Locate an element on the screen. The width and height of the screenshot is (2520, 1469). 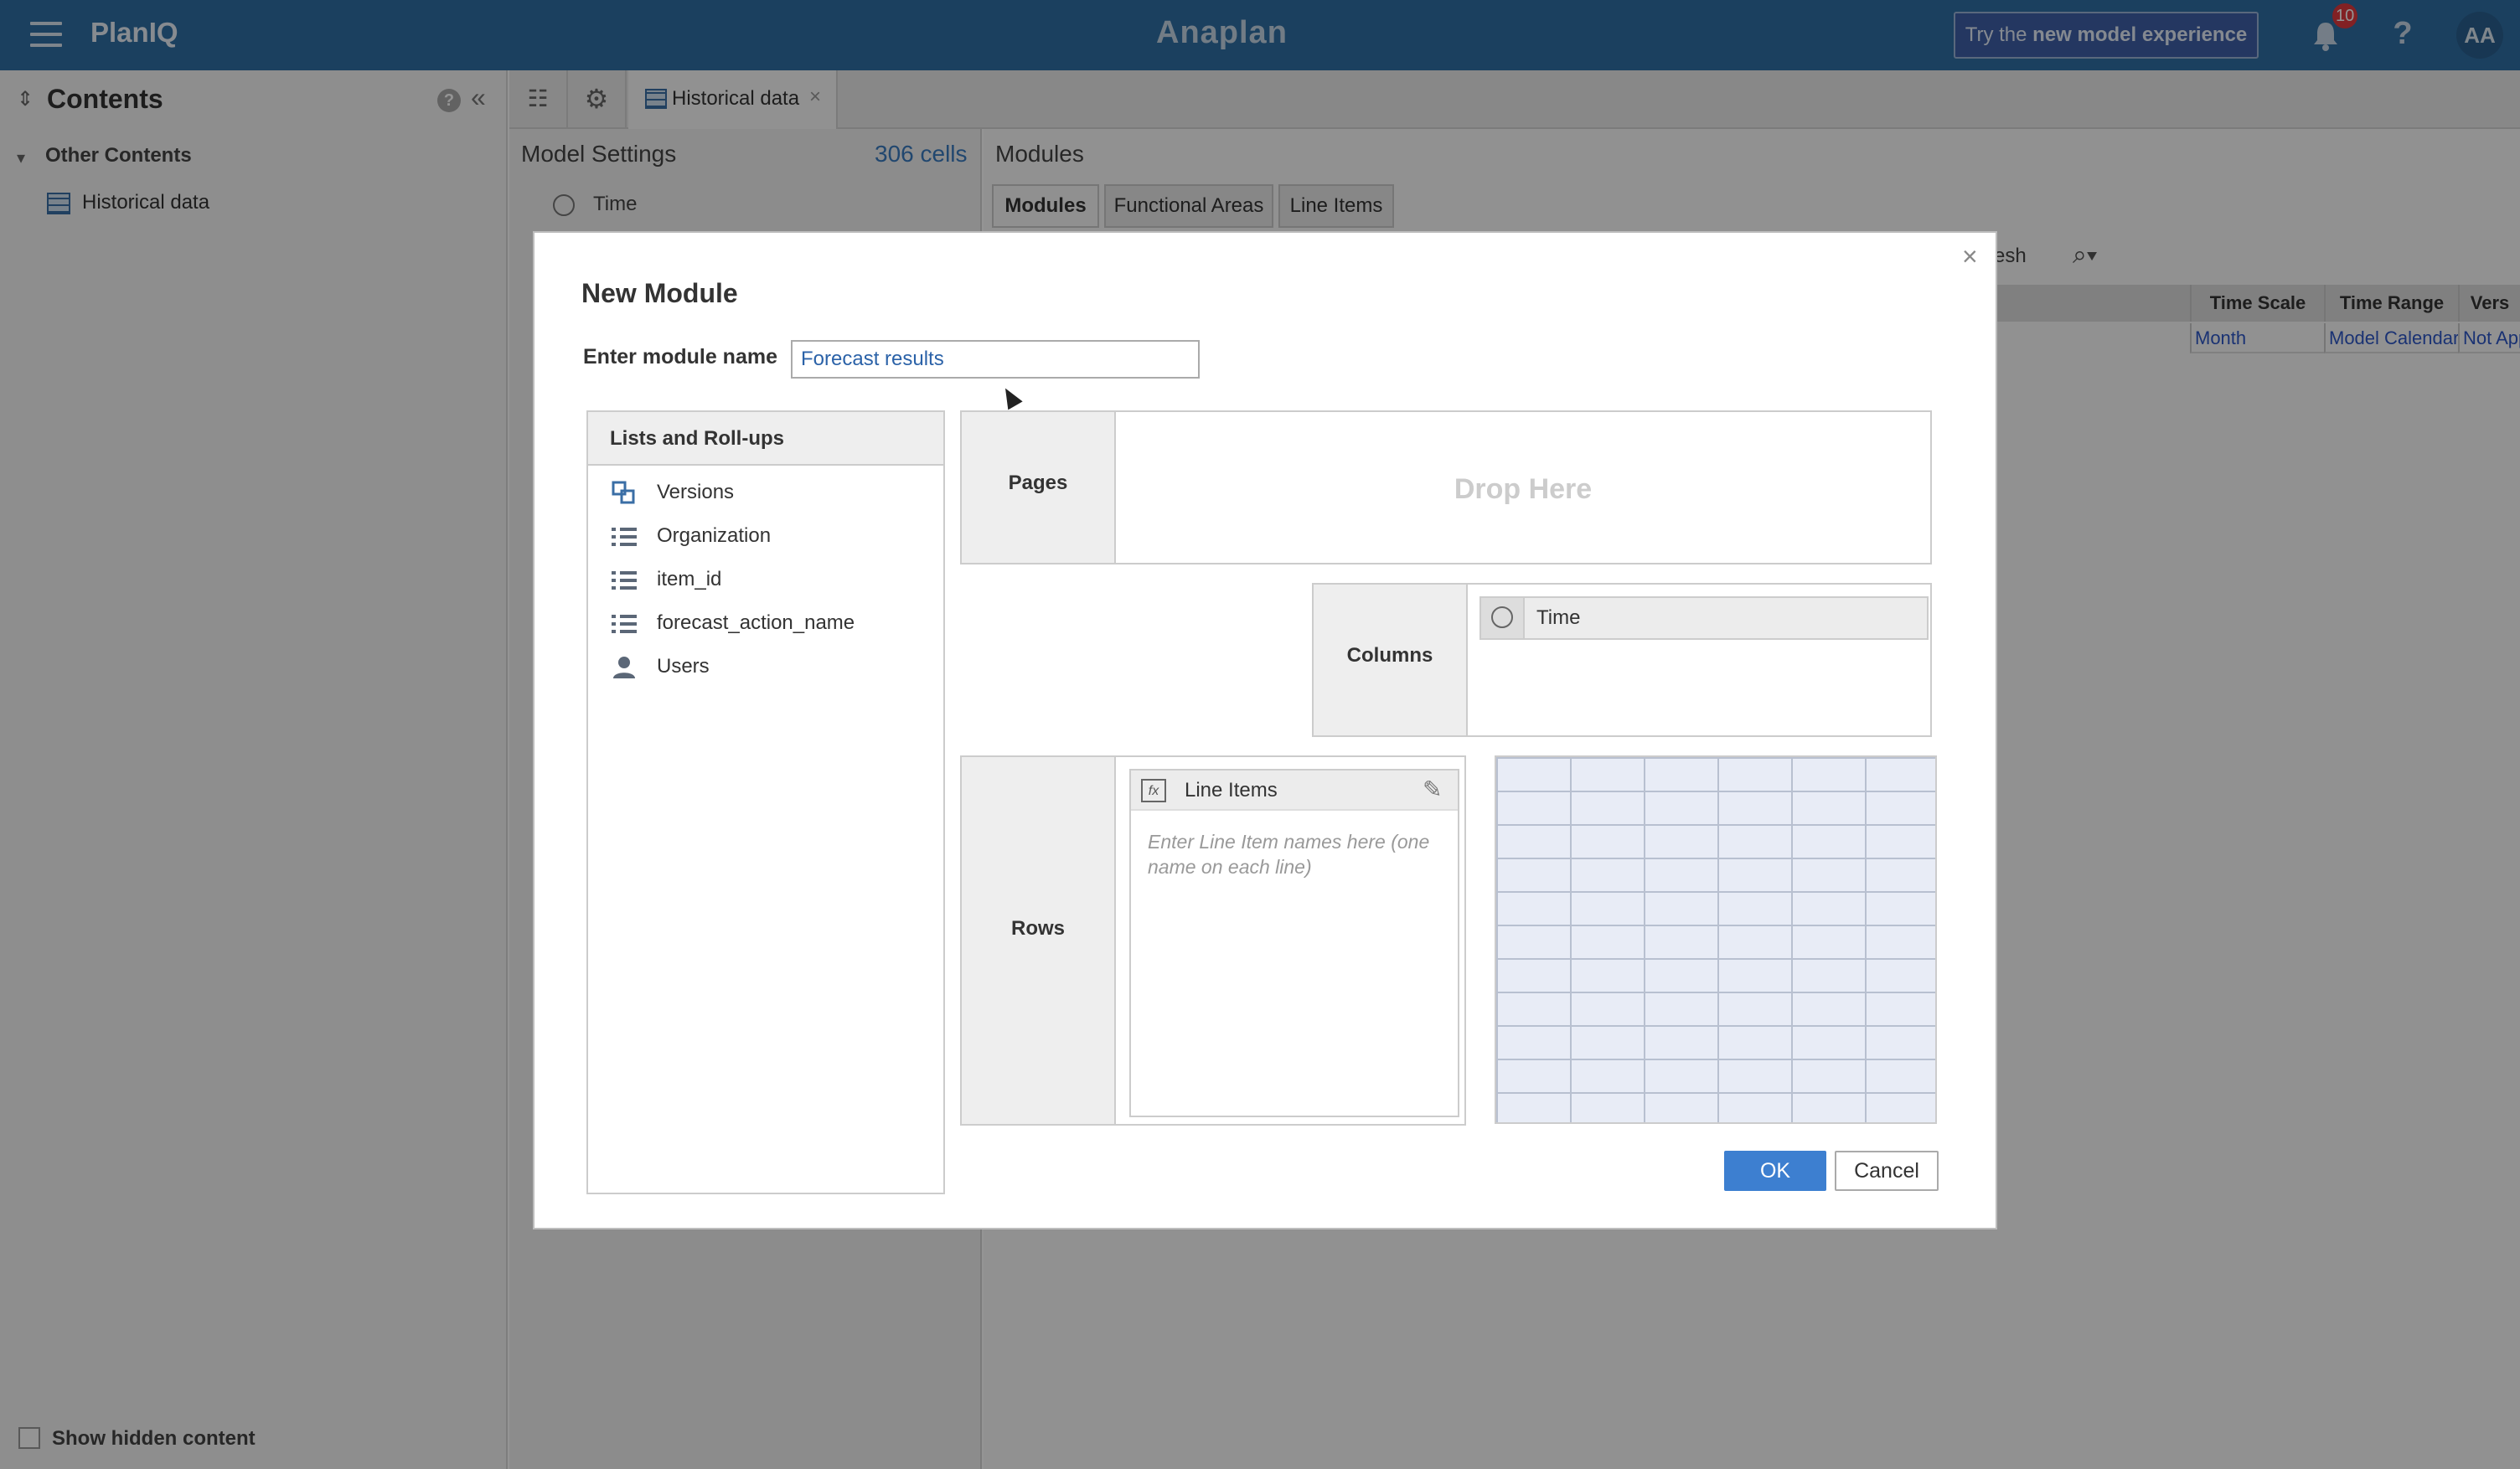
list-item-label: item_id is located at coordinates (689, 579).